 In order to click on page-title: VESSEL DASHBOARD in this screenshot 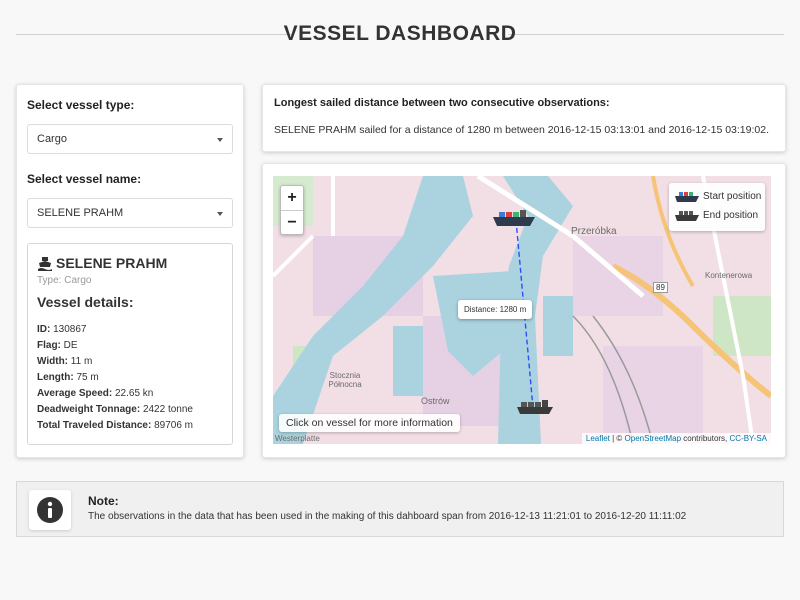, I will do `click(400, 33)`.